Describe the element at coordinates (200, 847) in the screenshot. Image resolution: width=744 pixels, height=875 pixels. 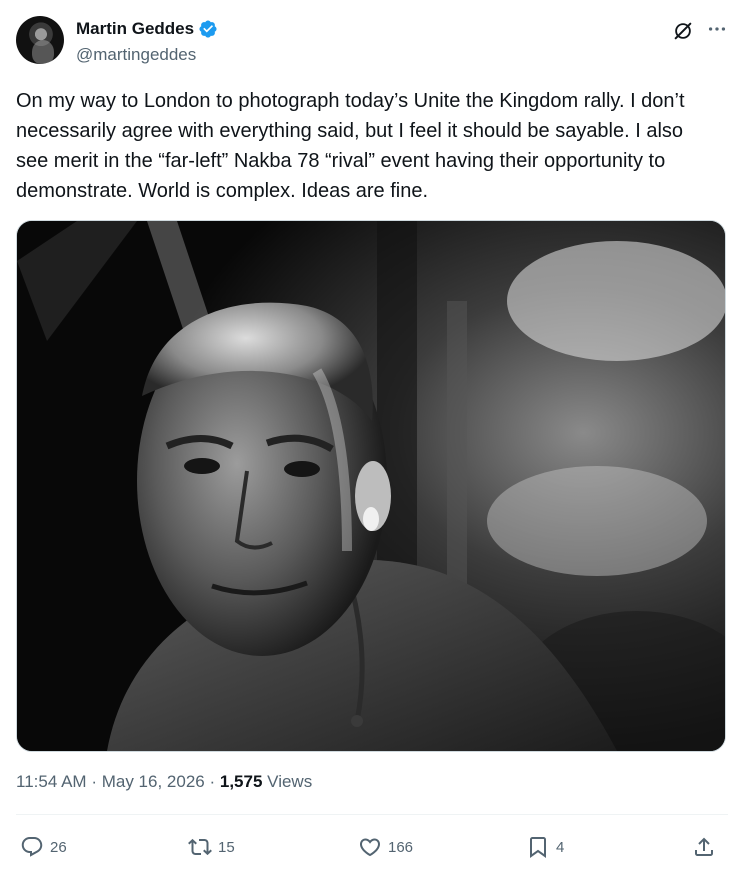
I see `repost-icon` at that location.